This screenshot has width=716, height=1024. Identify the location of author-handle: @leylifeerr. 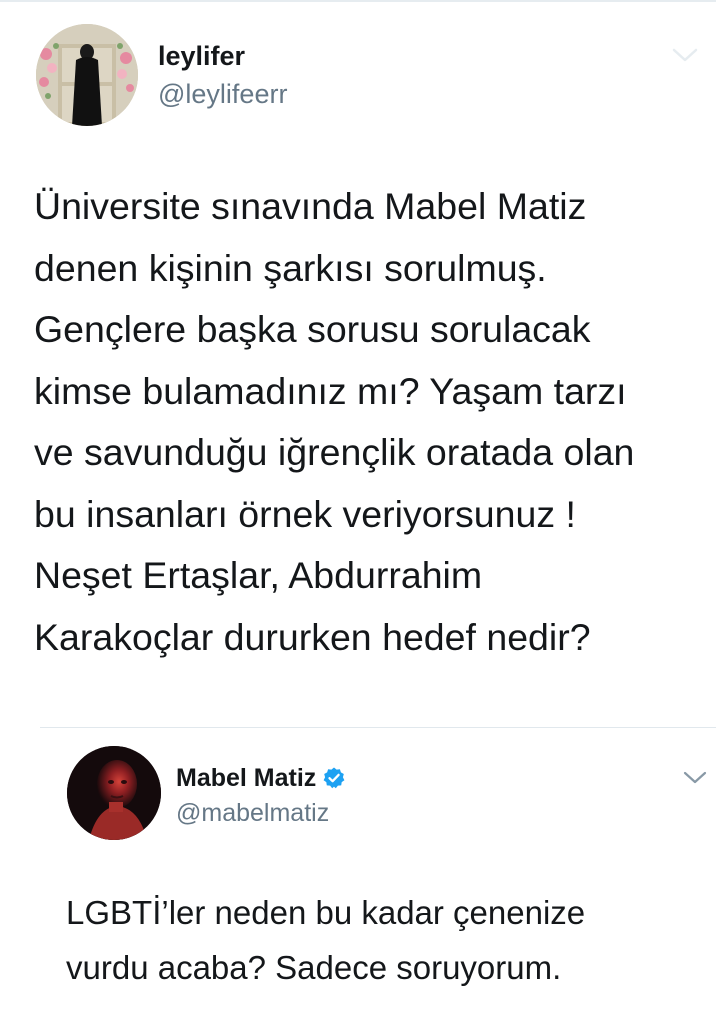
(222, 94).